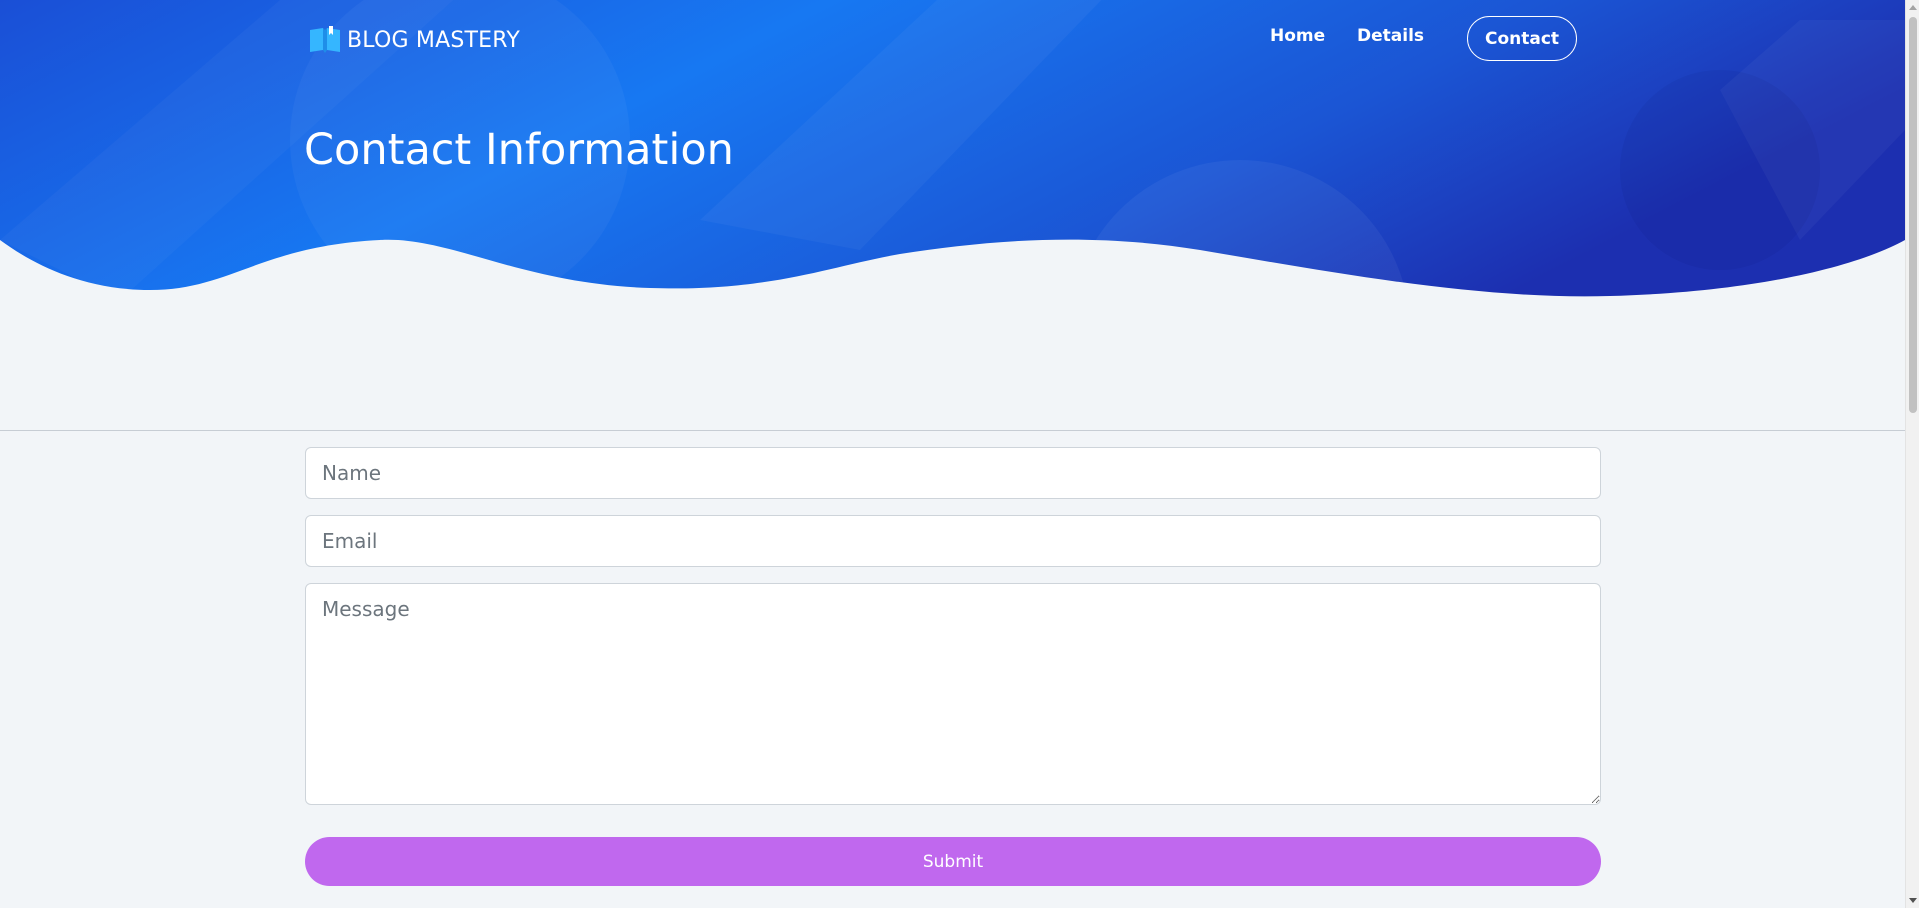  I want to click on nav-details-link: Details, so click(1390, 36).